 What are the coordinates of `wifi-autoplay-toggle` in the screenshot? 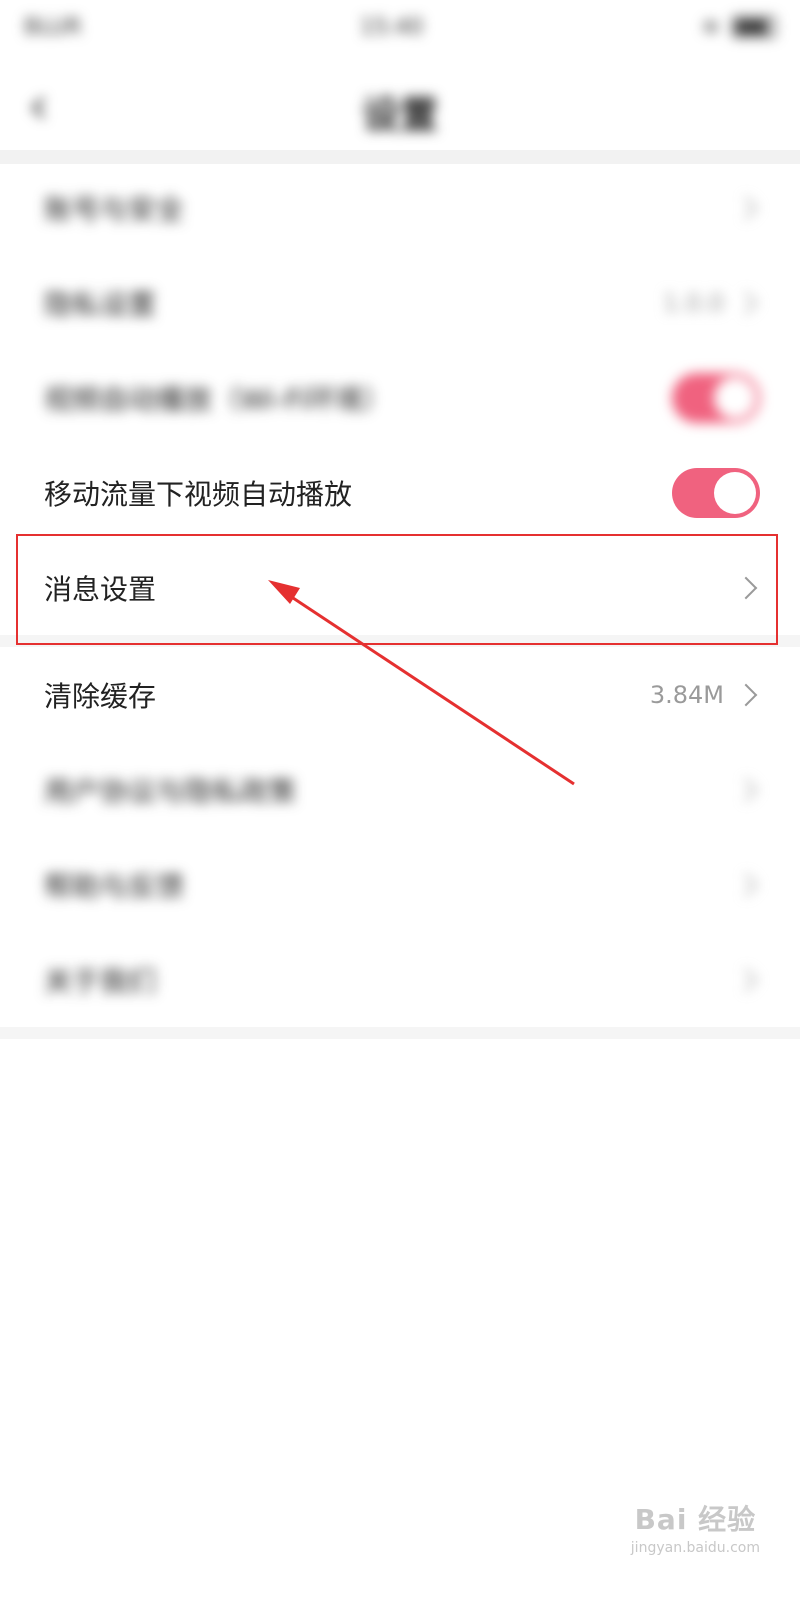 It's located at (716, 397).